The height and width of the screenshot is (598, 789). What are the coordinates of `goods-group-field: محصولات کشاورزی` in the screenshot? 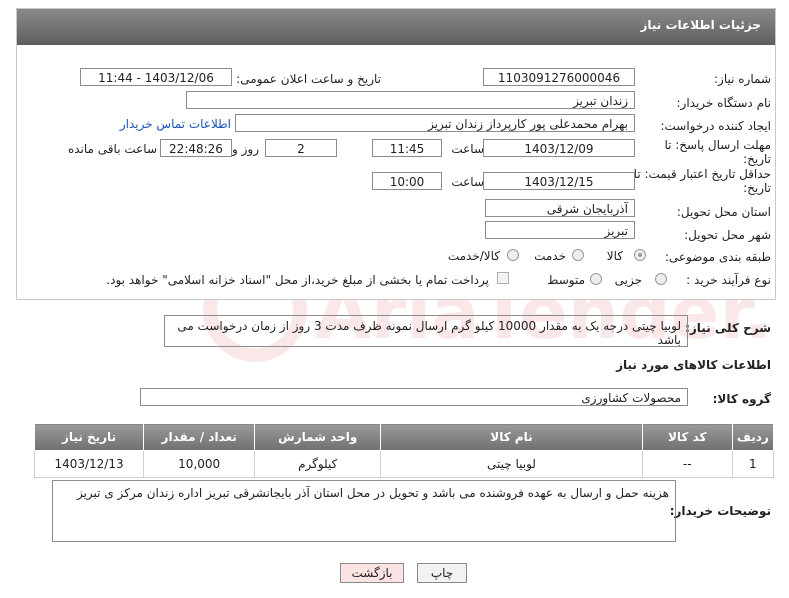 It's located at (414, 397).